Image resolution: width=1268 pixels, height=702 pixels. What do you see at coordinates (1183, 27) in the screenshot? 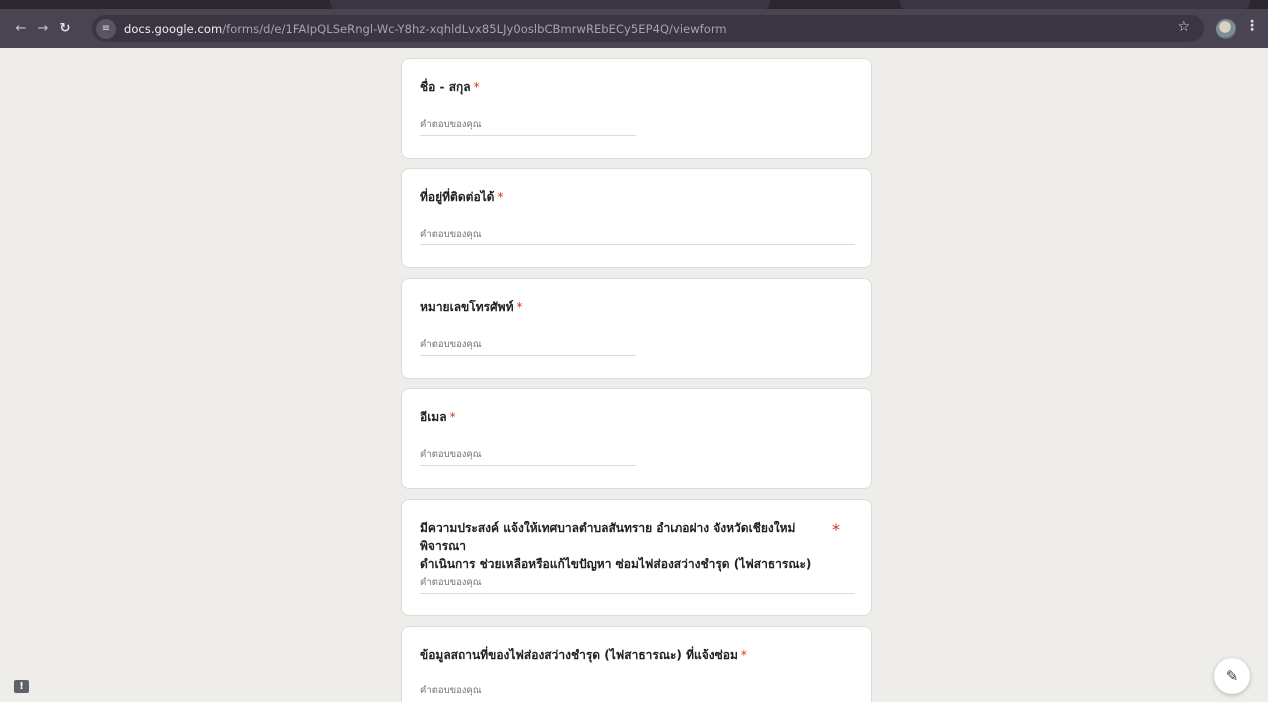
I see `star-icon: ☆` at bounding box center [1183, 27].